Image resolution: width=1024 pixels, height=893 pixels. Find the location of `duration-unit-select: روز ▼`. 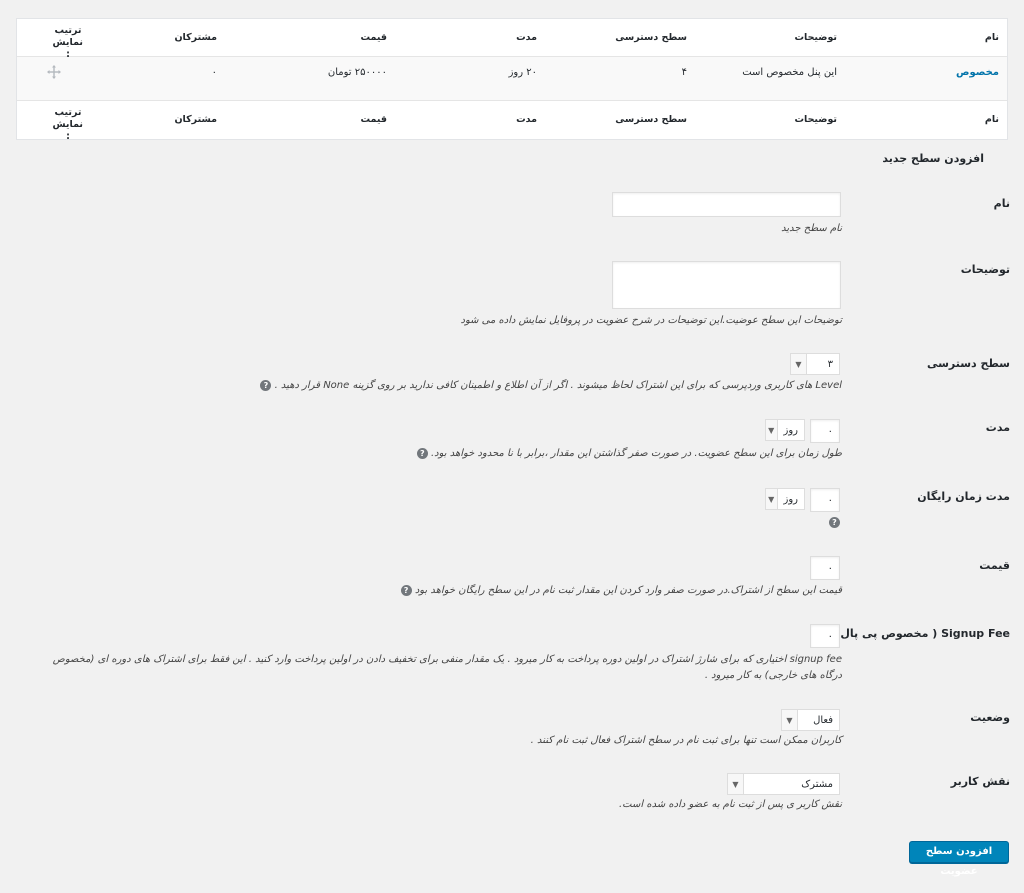

duration-unit-select: روز ▼ is located at coordinates (785, 430).